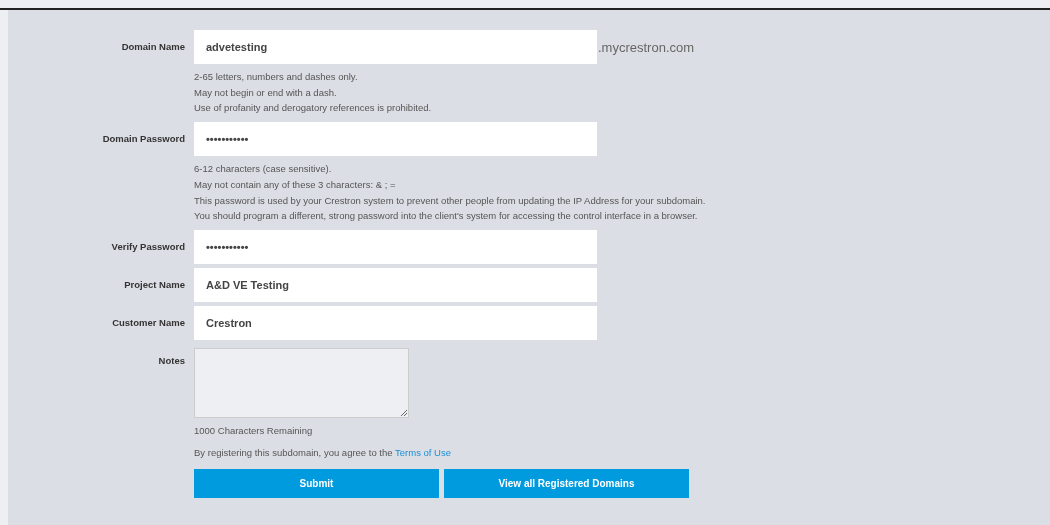 The height and width of the screenshot is (525, 1050). Describe the element at coordinates (450, 200) in the screenshot. I see `hint-text: This password is used by your Crestron system to prevent other people from updating the IP Address for your subdomain.` at that location.